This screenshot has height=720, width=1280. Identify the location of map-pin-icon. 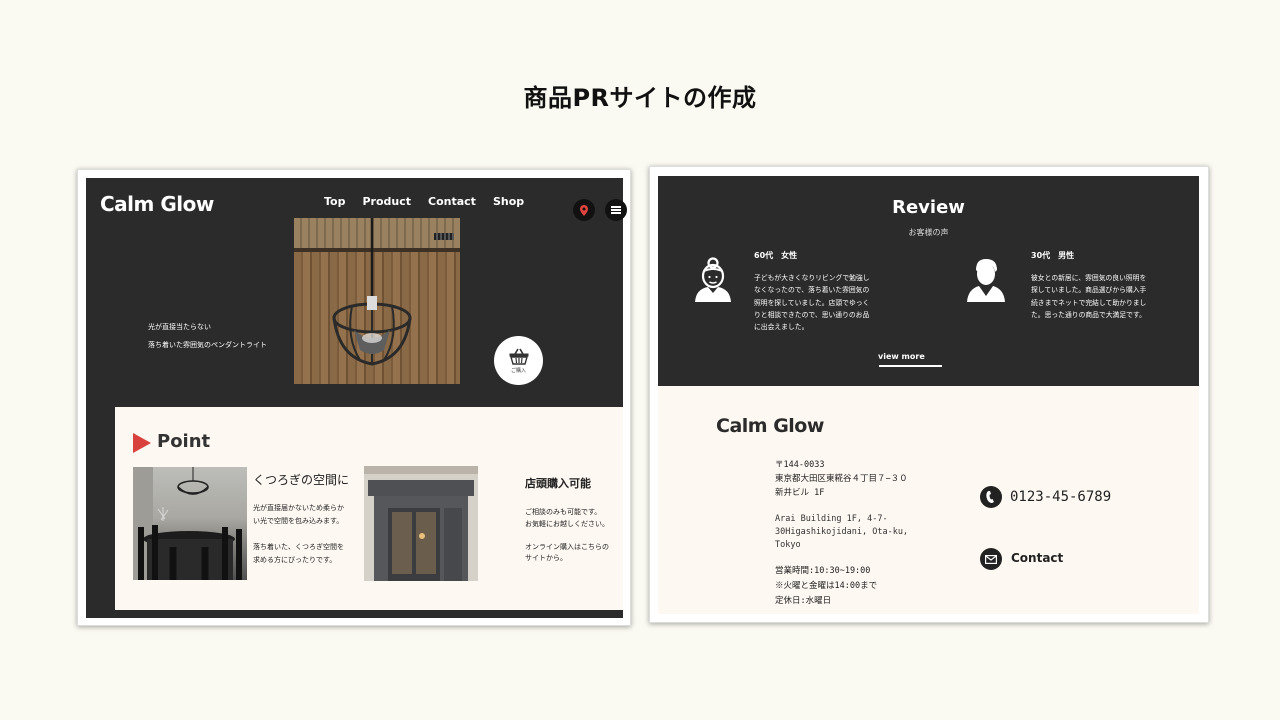
(584, 210).